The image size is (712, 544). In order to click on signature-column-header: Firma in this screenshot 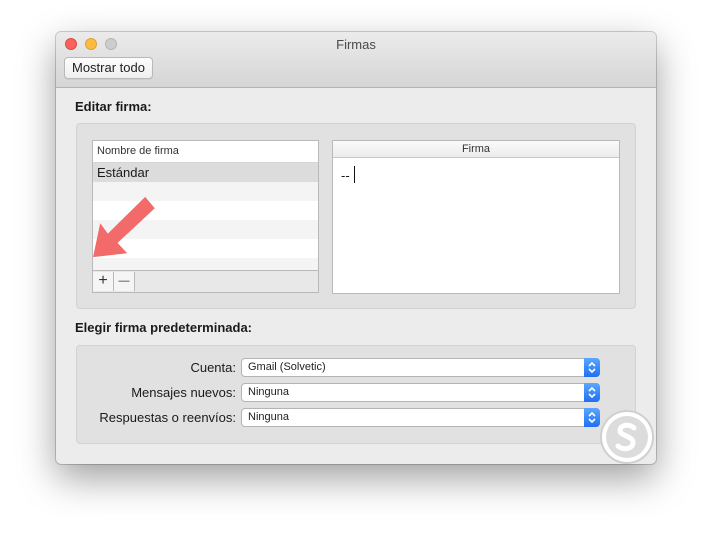, I will do `click(476, 149)`.